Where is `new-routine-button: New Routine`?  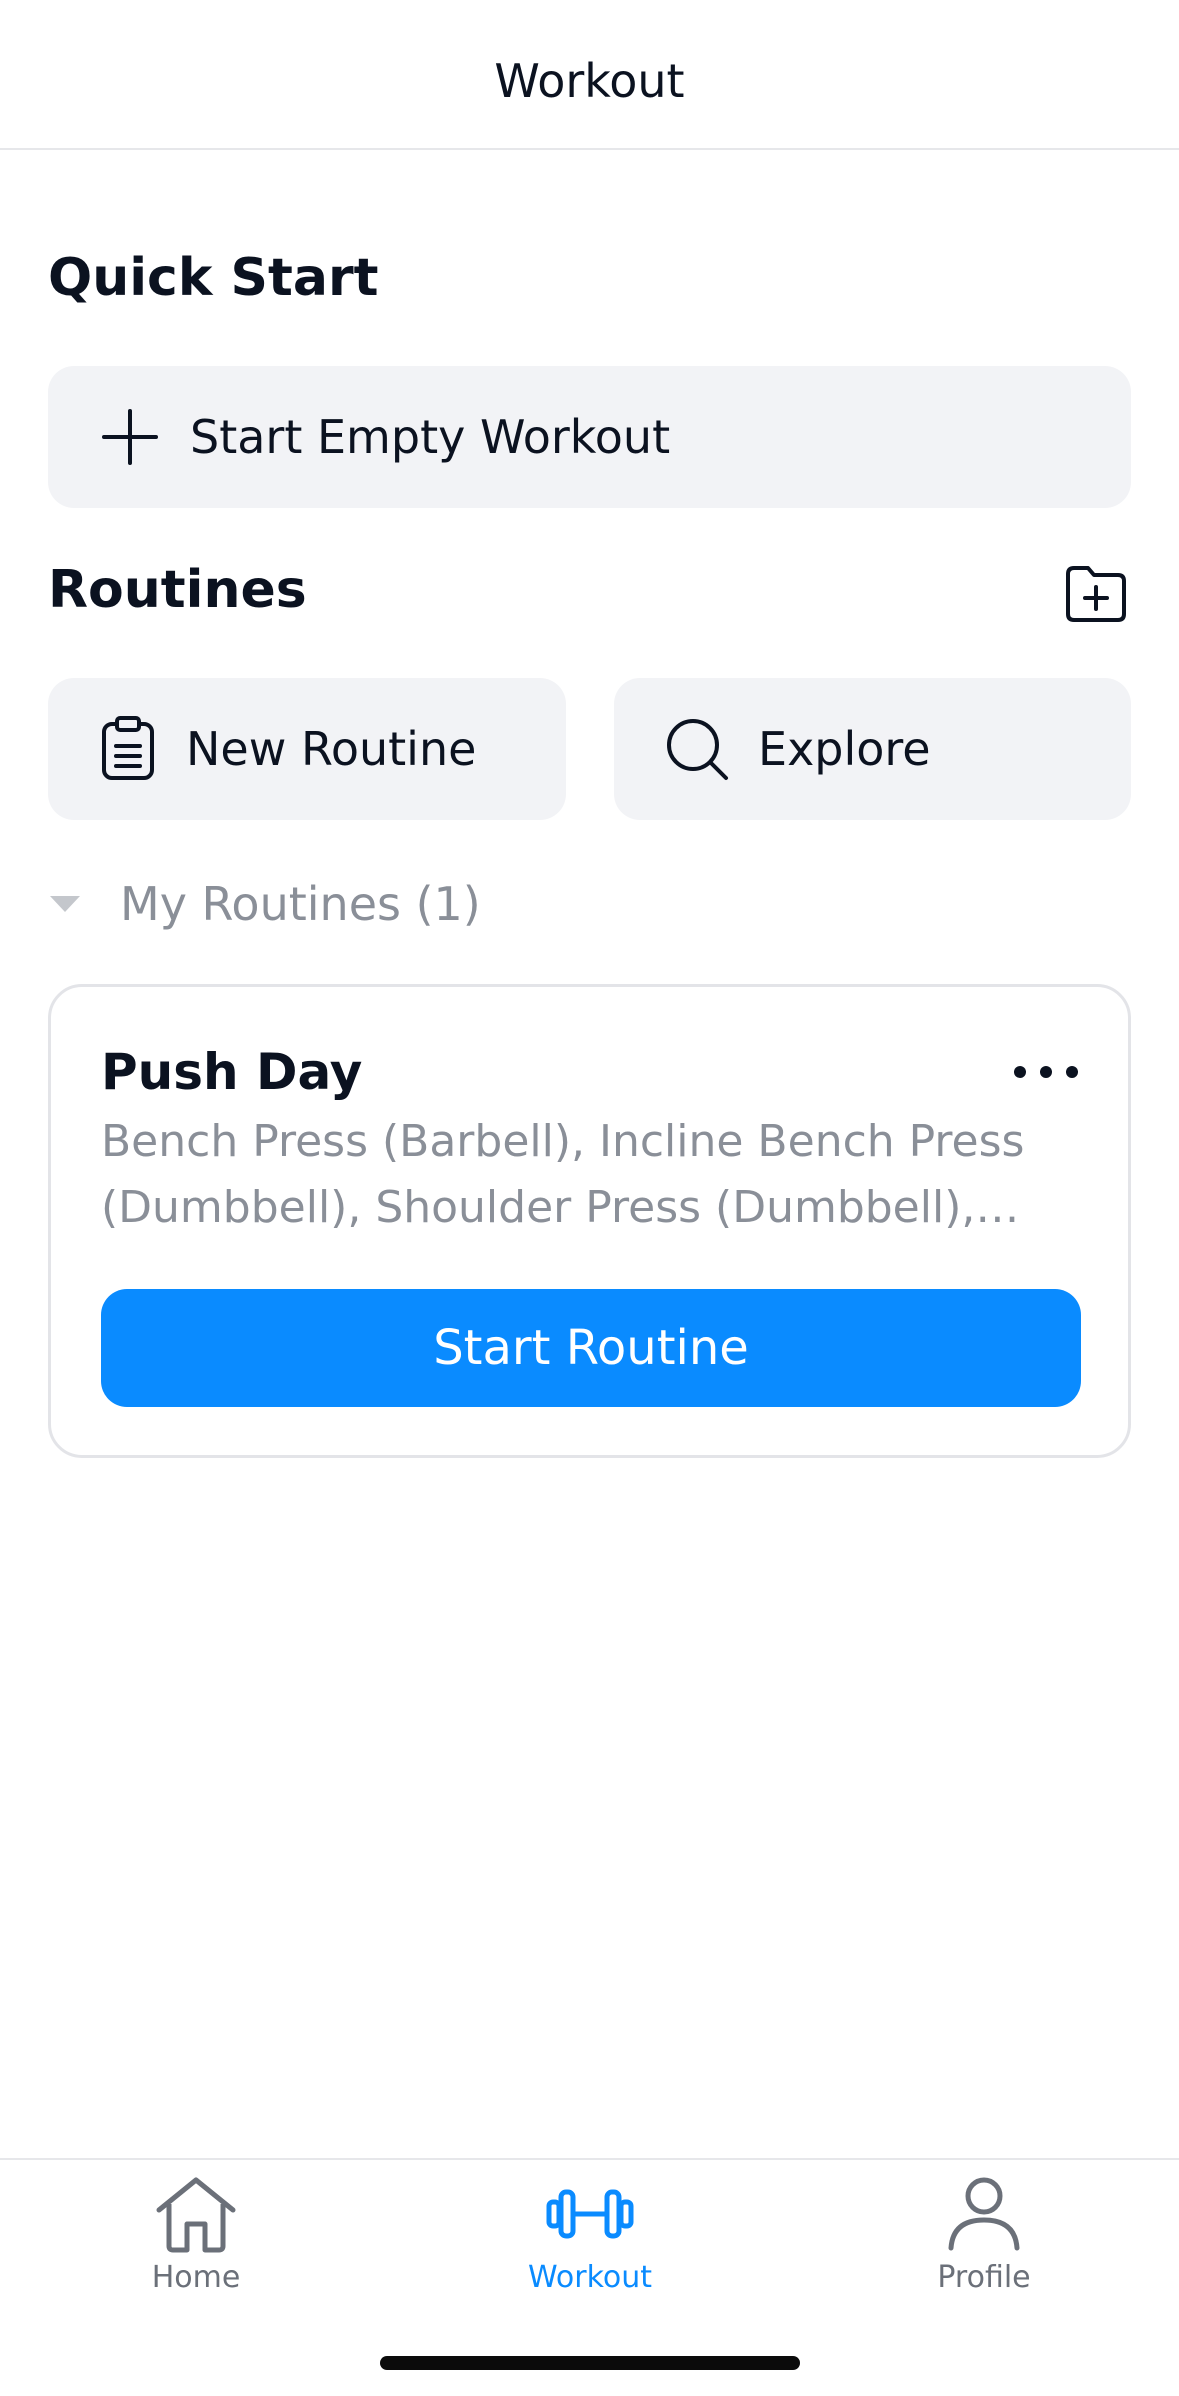 new-routine-button: New Routine is located at coordinates (307, 749).